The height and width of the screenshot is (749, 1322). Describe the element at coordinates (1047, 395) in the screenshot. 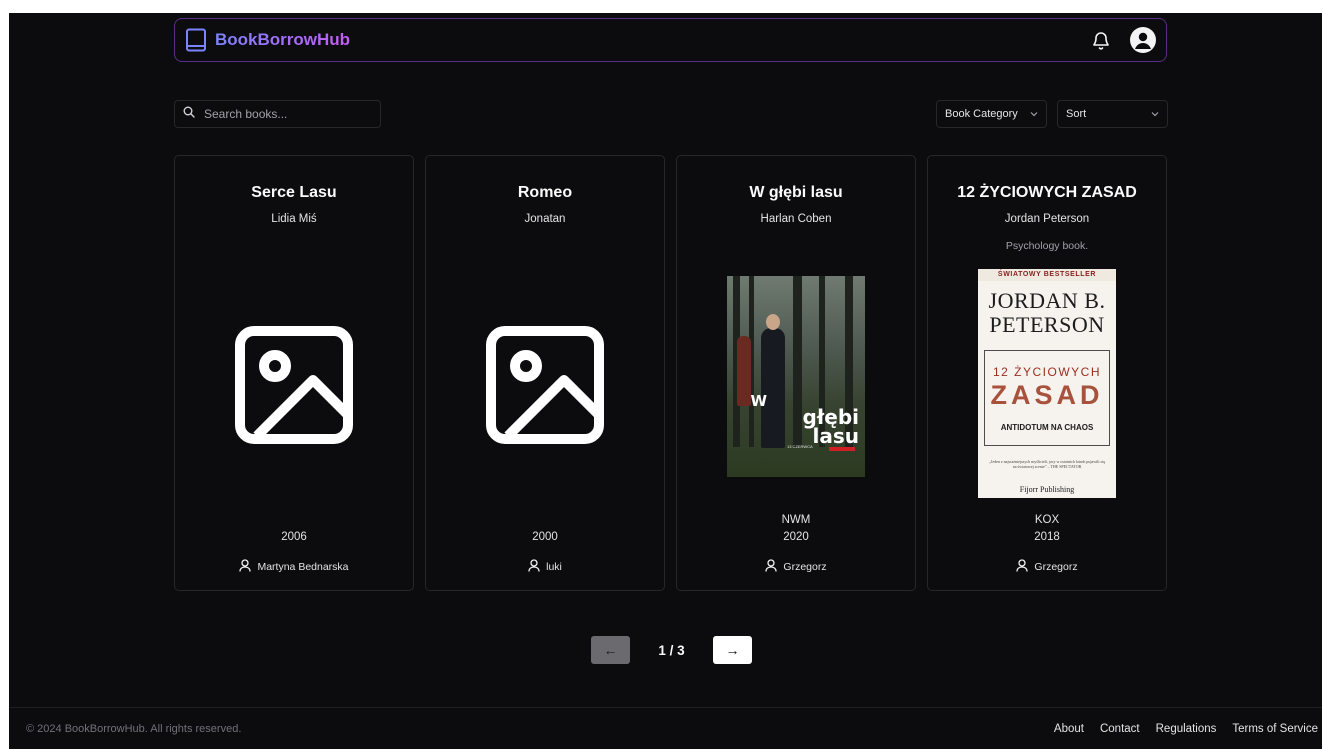

I see `cover-subtitle-main: ZASAD` at that location.